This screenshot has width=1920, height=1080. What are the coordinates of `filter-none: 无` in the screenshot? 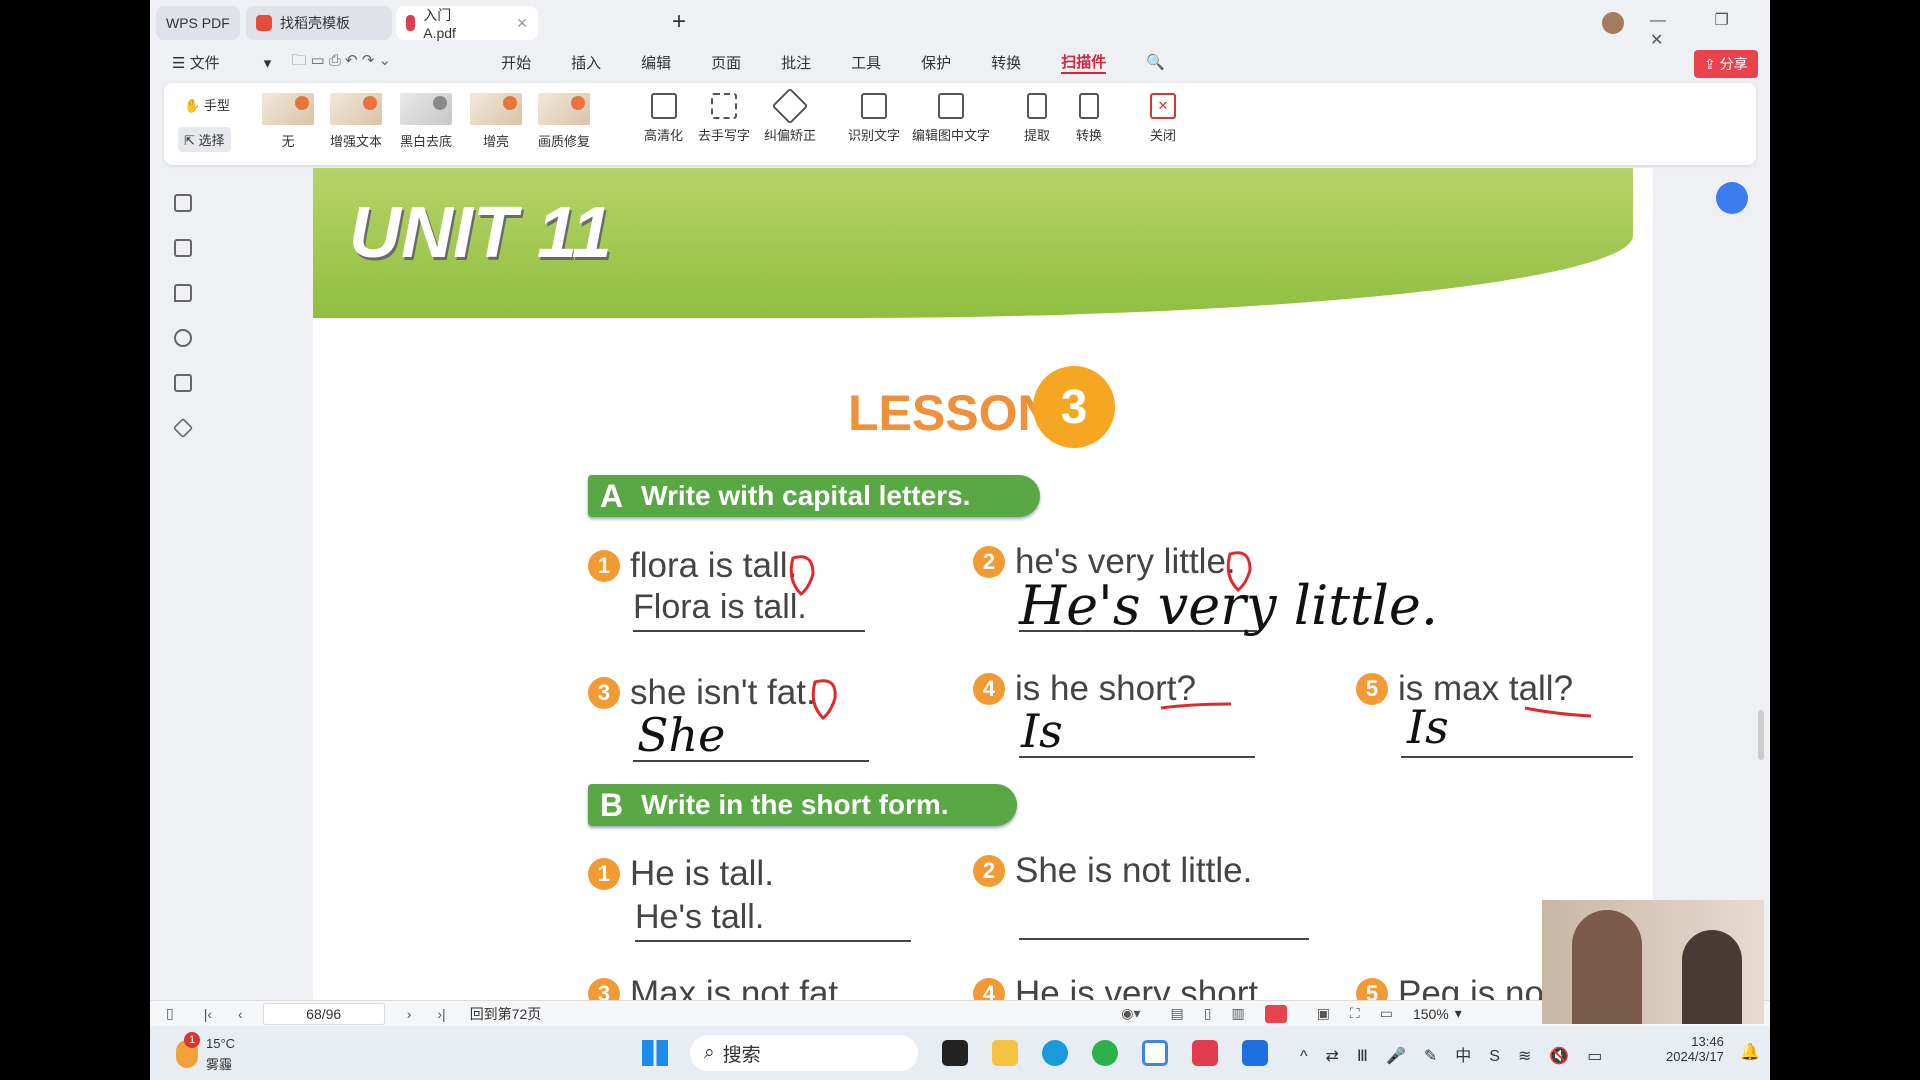 It's located at (288, 121).